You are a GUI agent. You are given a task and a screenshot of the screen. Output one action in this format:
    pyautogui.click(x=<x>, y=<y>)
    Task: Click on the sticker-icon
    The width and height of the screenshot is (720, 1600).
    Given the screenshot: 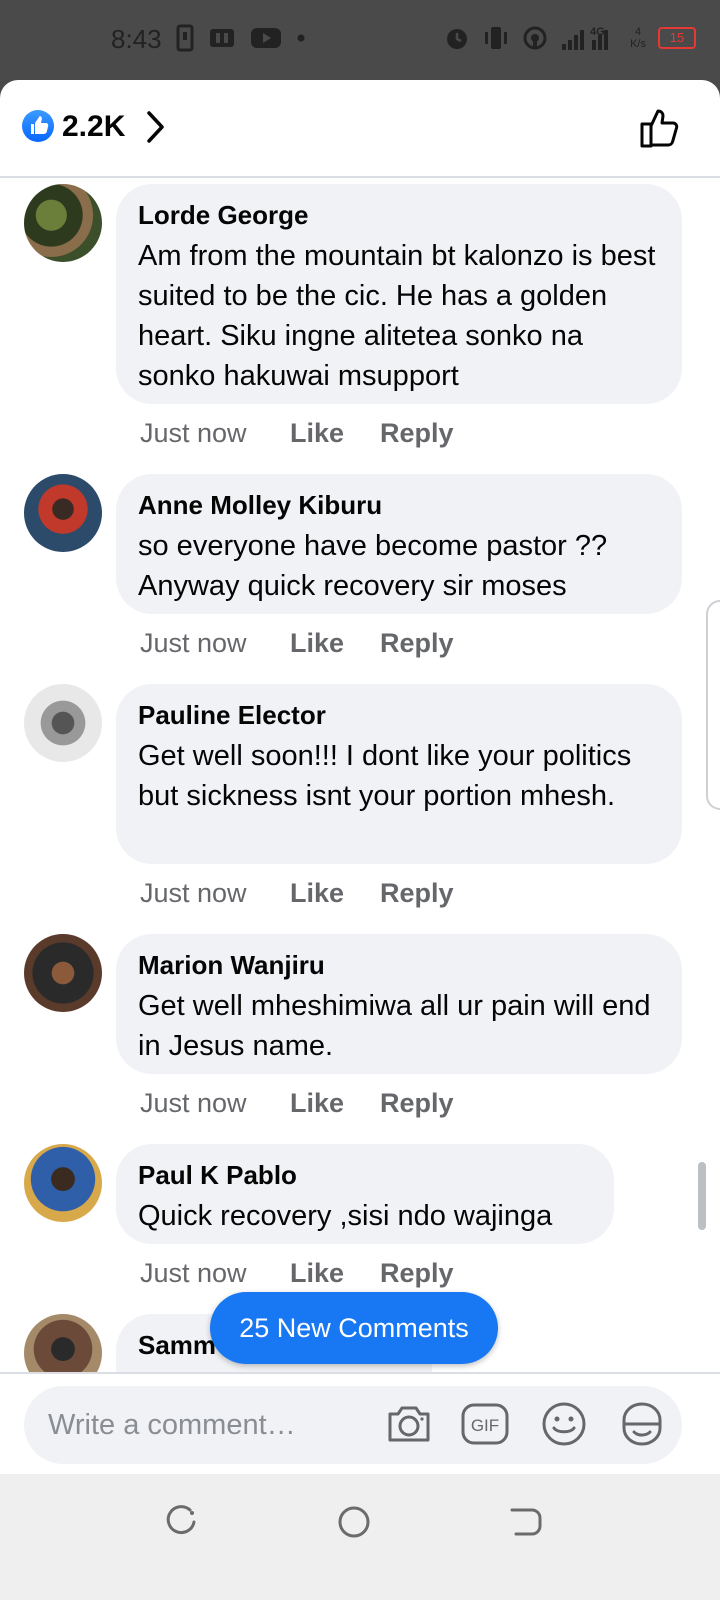 What is the action you would take?
    pyautogui.click(x=642, y=1424)
    